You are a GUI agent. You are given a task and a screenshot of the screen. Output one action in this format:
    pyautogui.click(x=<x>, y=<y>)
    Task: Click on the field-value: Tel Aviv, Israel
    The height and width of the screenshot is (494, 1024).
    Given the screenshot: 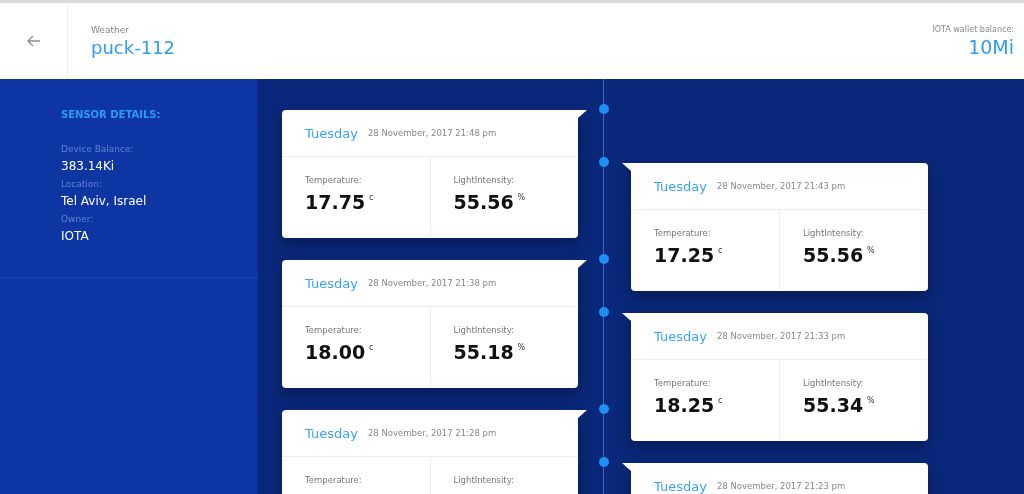 What is the action you would take?
    pyautogui.click(x=104, y=201)
    